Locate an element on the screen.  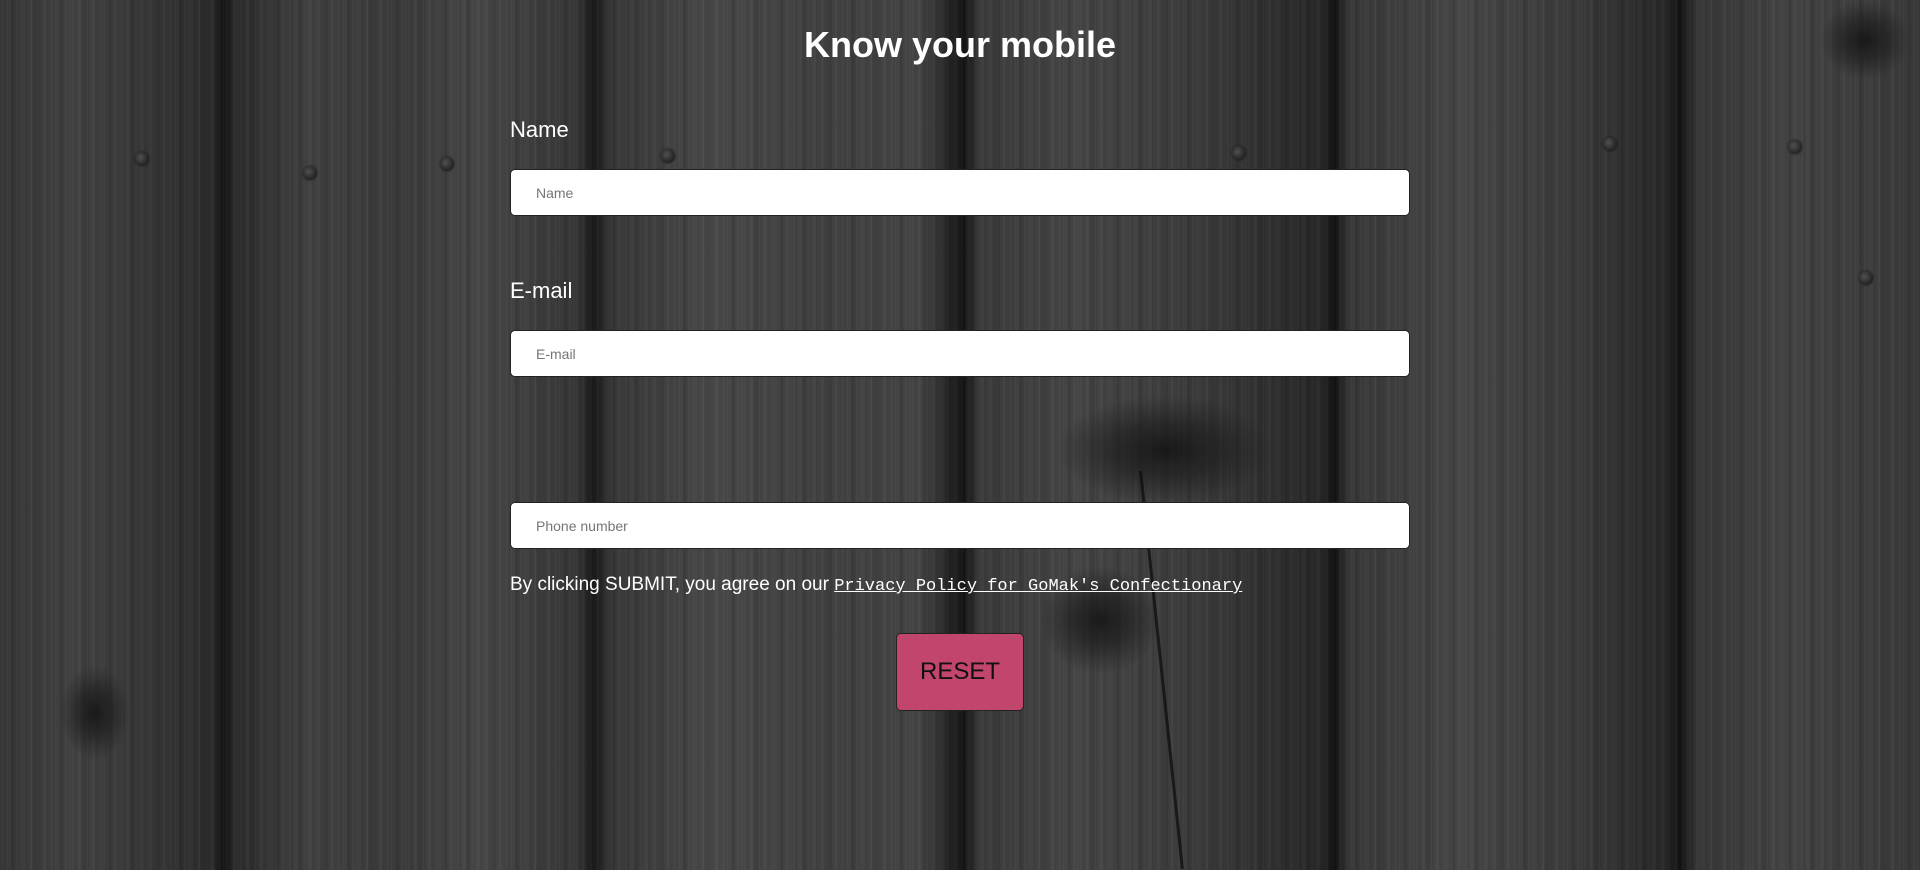
agreement-prefix: By clicking SUBMIT, you agree on our is located at coordinates (672, 584).